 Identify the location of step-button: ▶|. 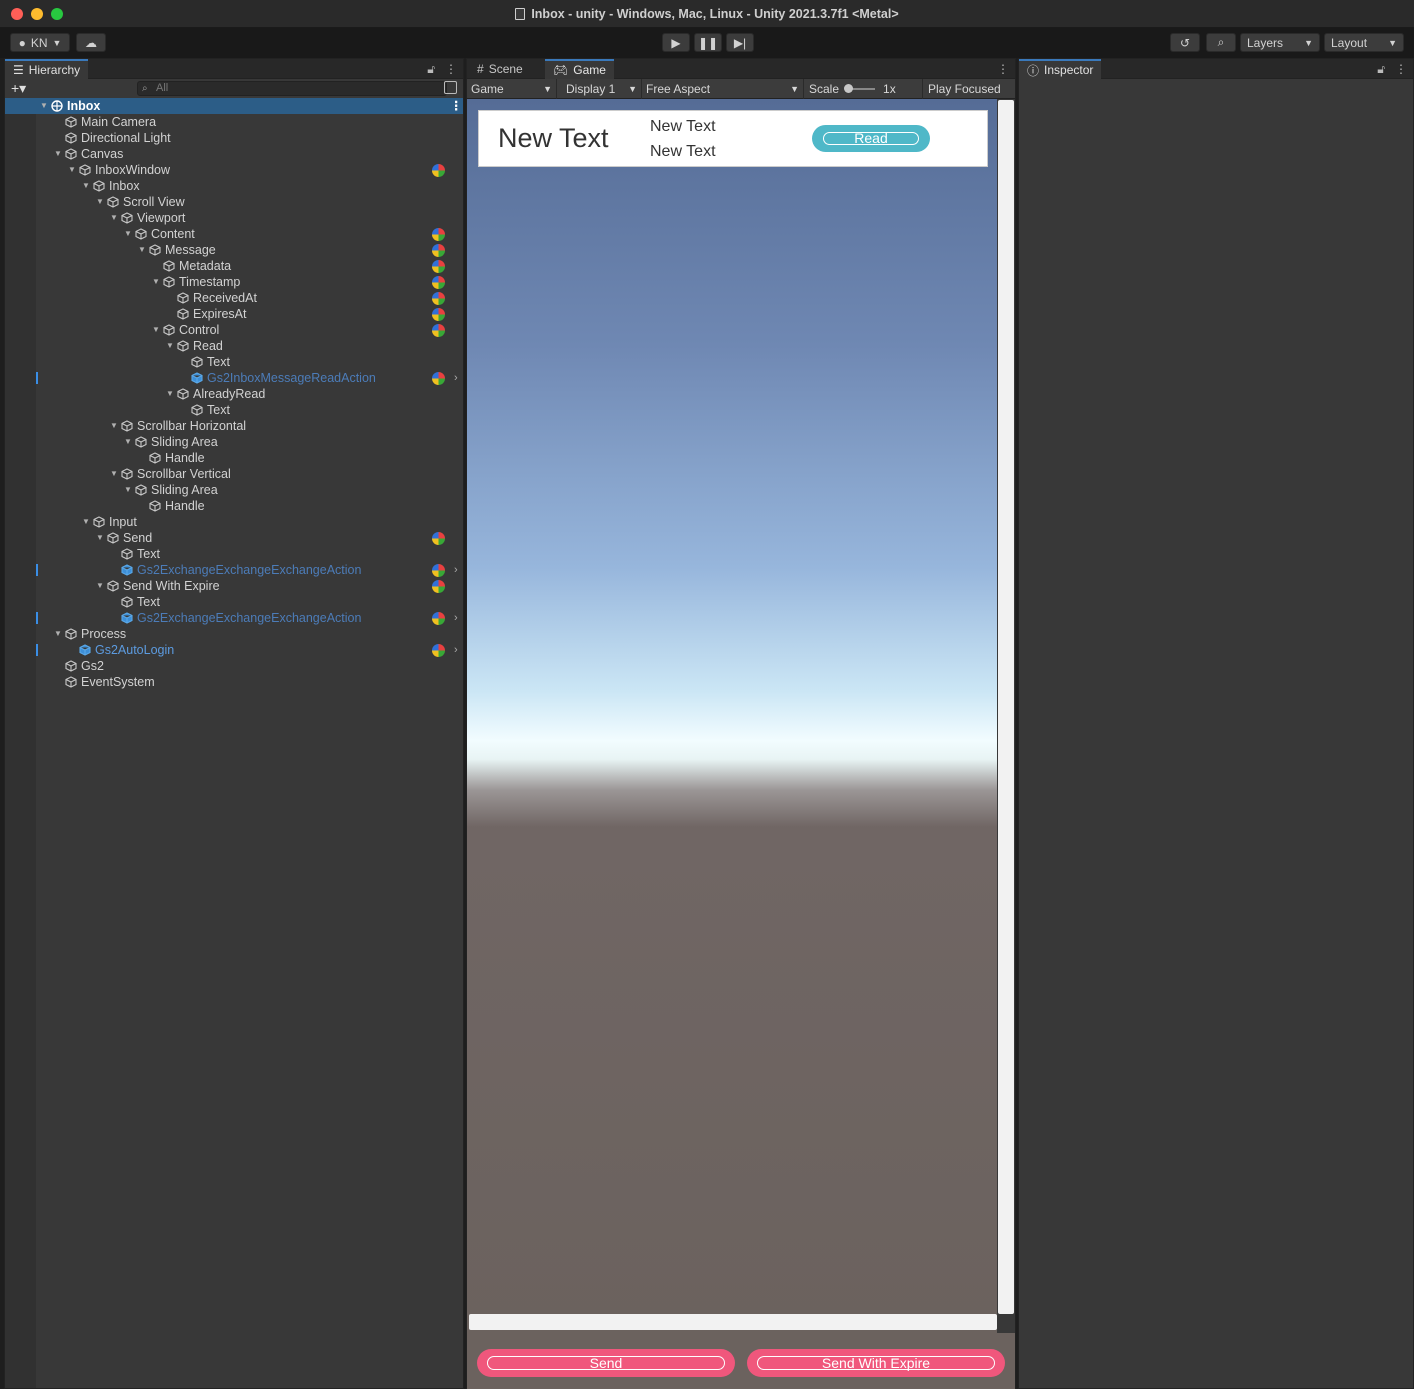
(740, 42).